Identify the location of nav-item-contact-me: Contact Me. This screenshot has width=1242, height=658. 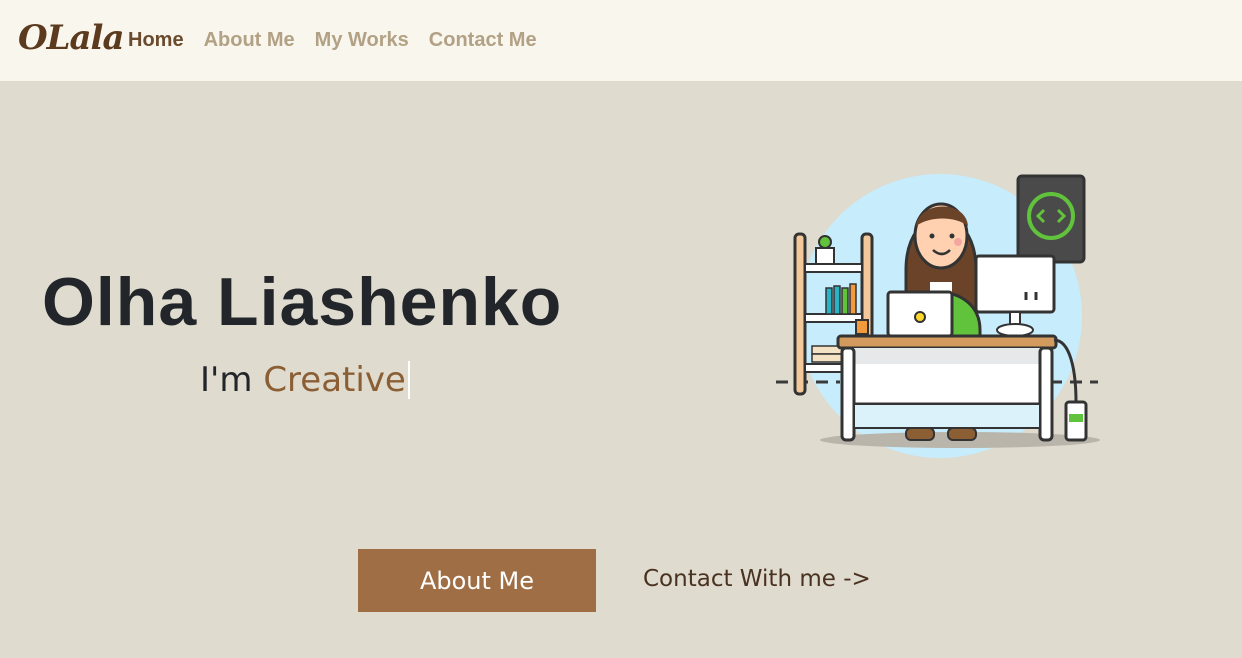
(483, 40).